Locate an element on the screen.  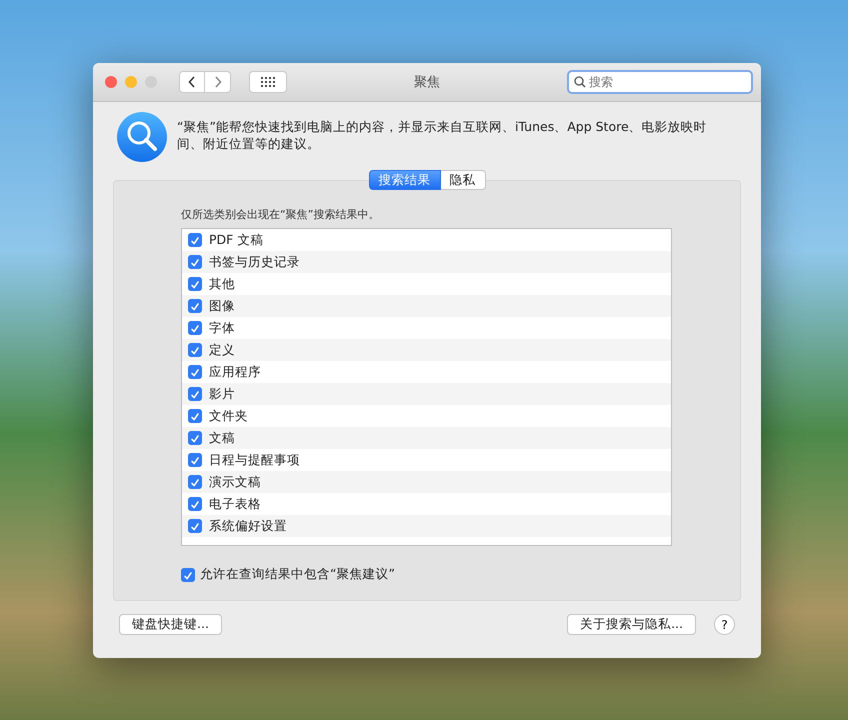
category-label: 文稿 is located at coordinates (222, 438).